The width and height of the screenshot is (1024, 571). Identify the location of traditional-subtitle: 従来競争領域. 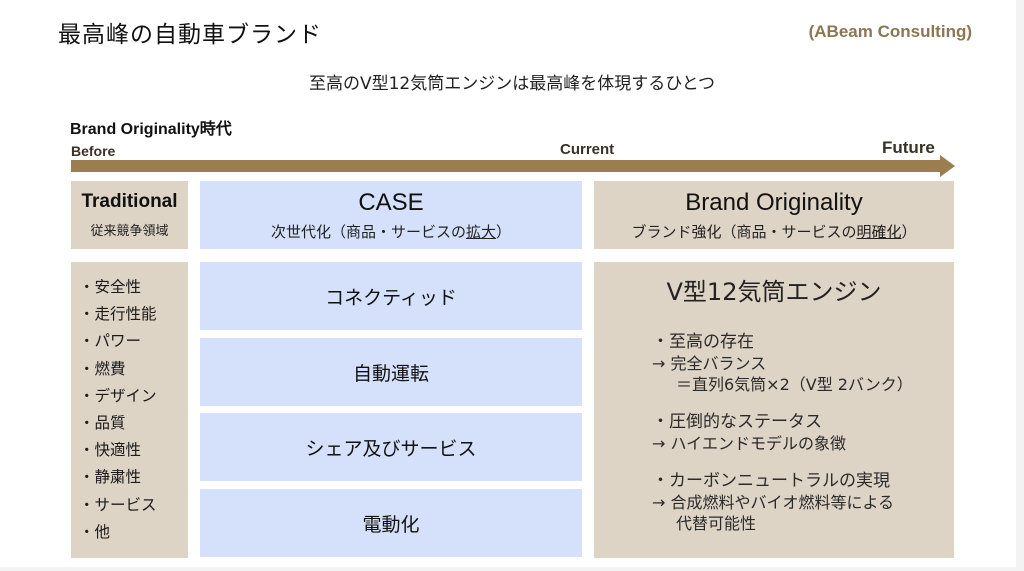
(129, 231).